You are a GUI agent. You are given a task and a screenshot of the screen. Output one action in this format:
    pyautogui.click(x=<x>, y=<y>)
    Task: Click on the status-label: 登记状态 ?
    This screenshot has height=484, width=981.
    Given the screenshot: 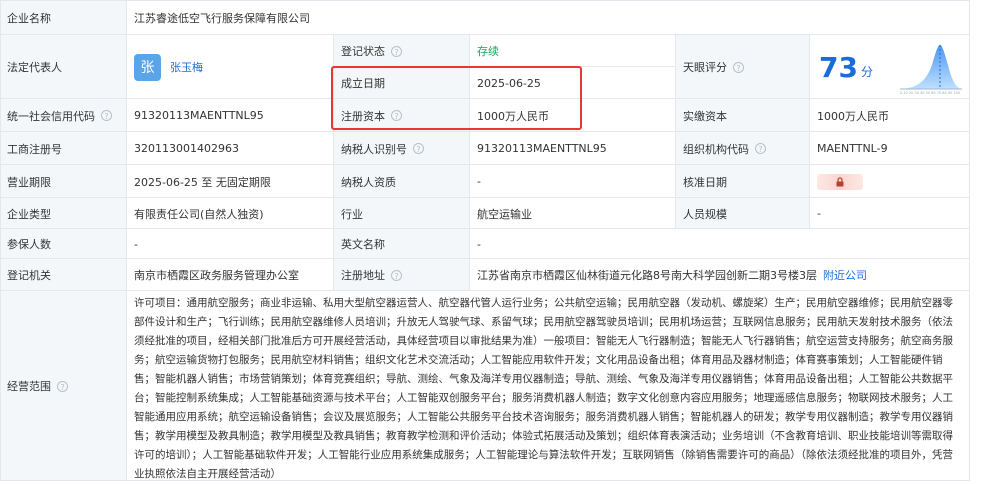 What is the action you would take?
    pyautogui.click(x=402, y=51)
    